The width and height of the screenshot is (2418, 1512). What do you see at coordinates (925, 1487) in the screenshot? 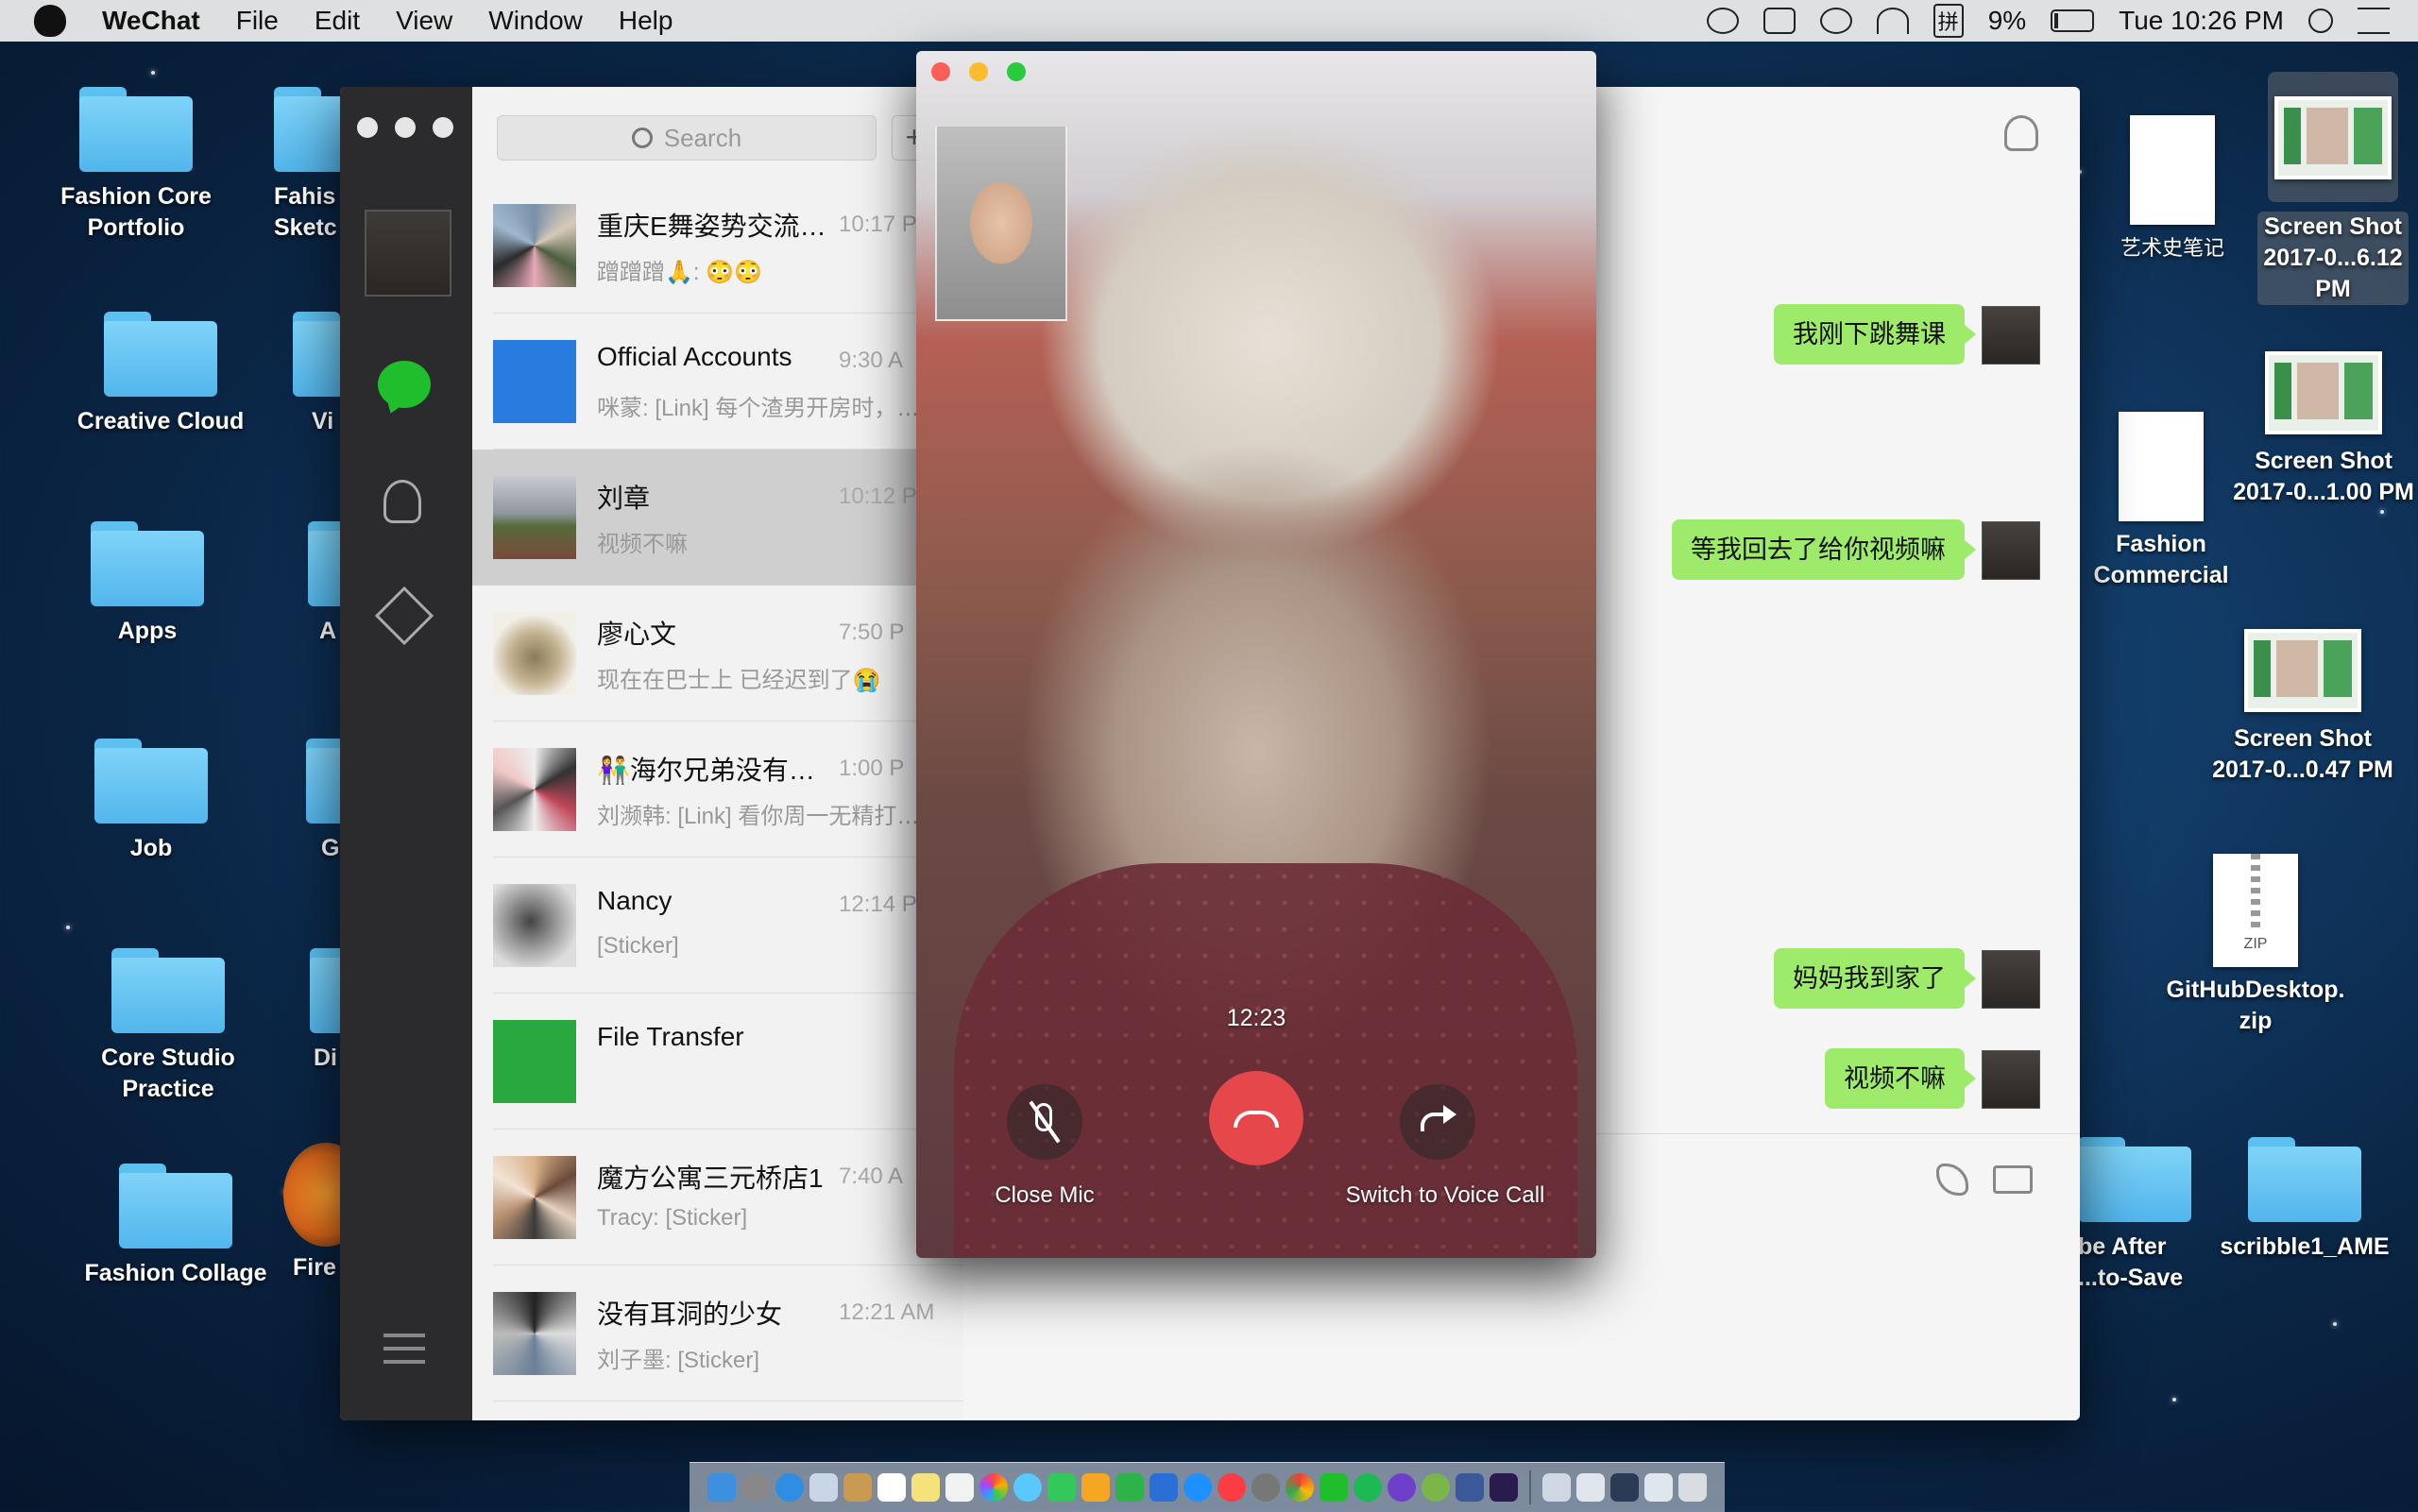
I see `stickies-icon` at bounding box center [925, 1487].